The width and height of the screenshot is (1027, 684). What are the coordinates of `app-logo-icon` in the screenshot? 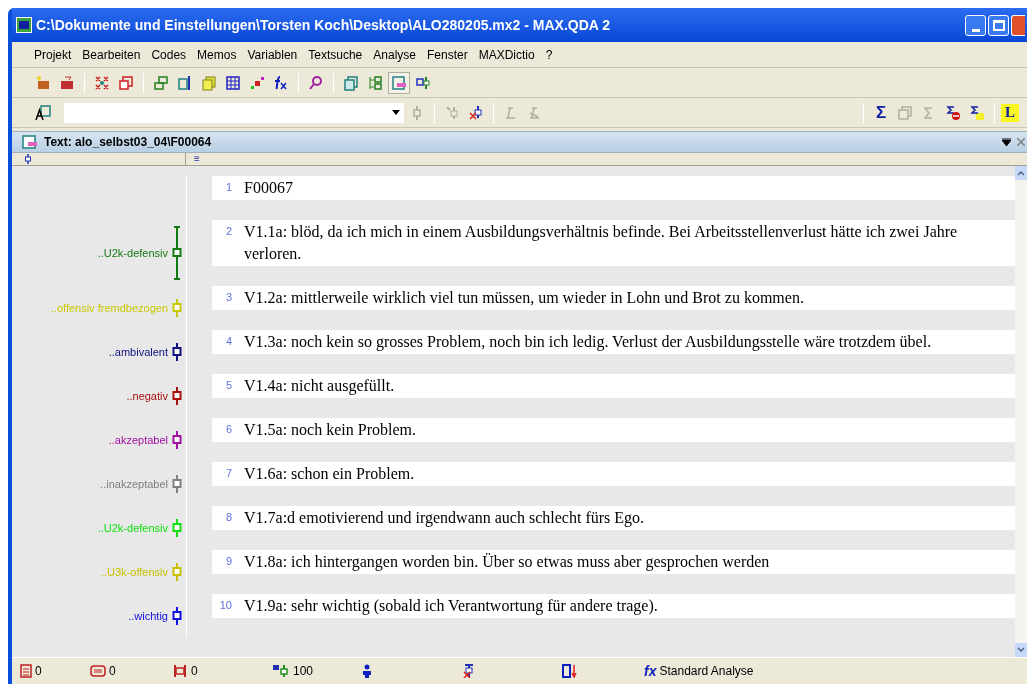 It's located at (24, 25).